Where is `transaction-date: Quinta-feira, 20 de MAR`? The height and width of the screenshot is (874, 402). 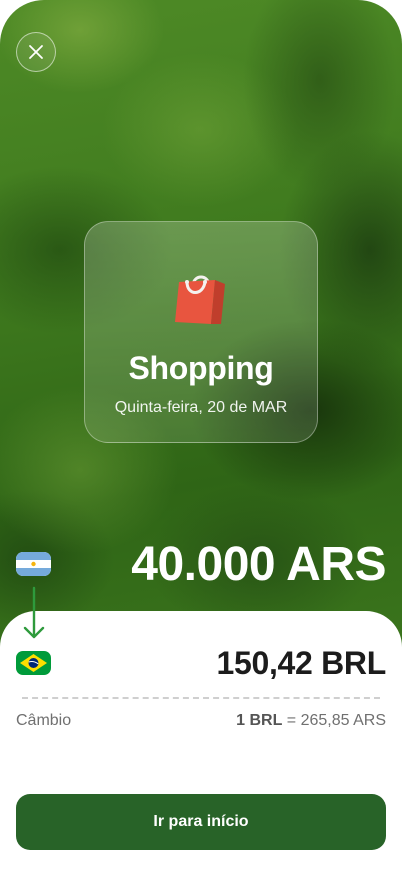 transaction-date: Quinta-feira, 20 de MAR is located at coordinates (201, 407).